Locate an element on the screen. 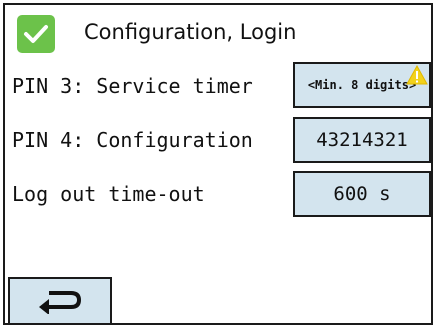 The height and width of the screenshot is (329, 437). return-arrow-icon is located at coordinates (60, 302).